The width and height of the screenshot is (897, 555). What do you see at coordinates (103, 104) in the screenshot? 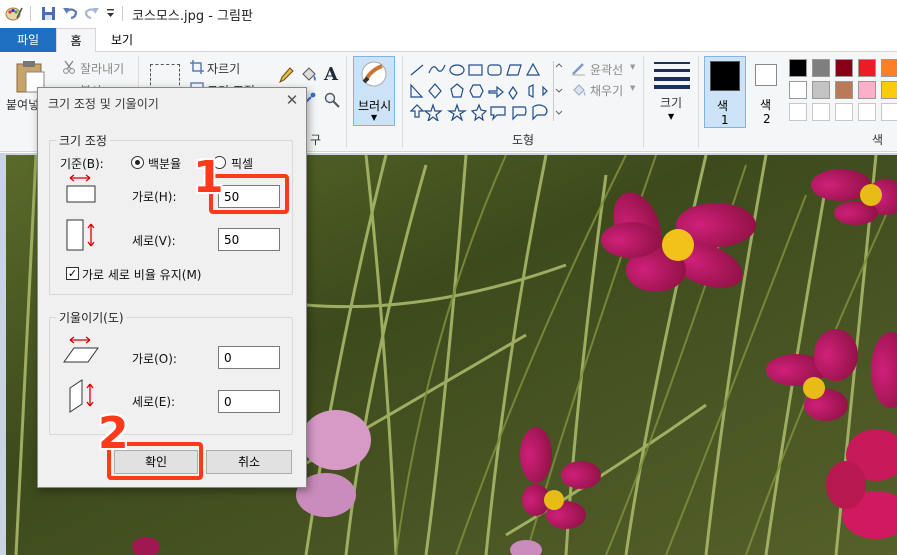
I see `dialog-title: 크기 조정 및 기울이기` at bounding box center [103, 104].